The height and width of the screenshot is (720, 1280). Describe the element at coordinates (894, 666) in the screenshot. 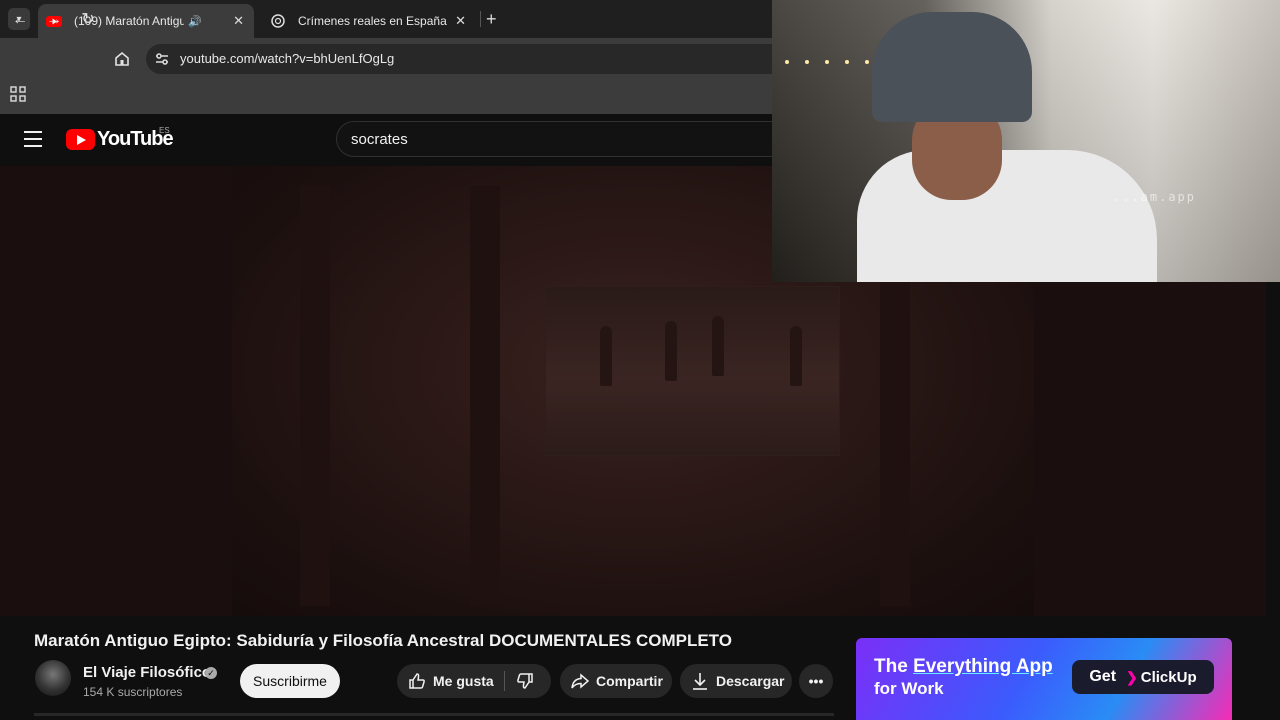

I see `ad-headline-prefix: The` at that location.